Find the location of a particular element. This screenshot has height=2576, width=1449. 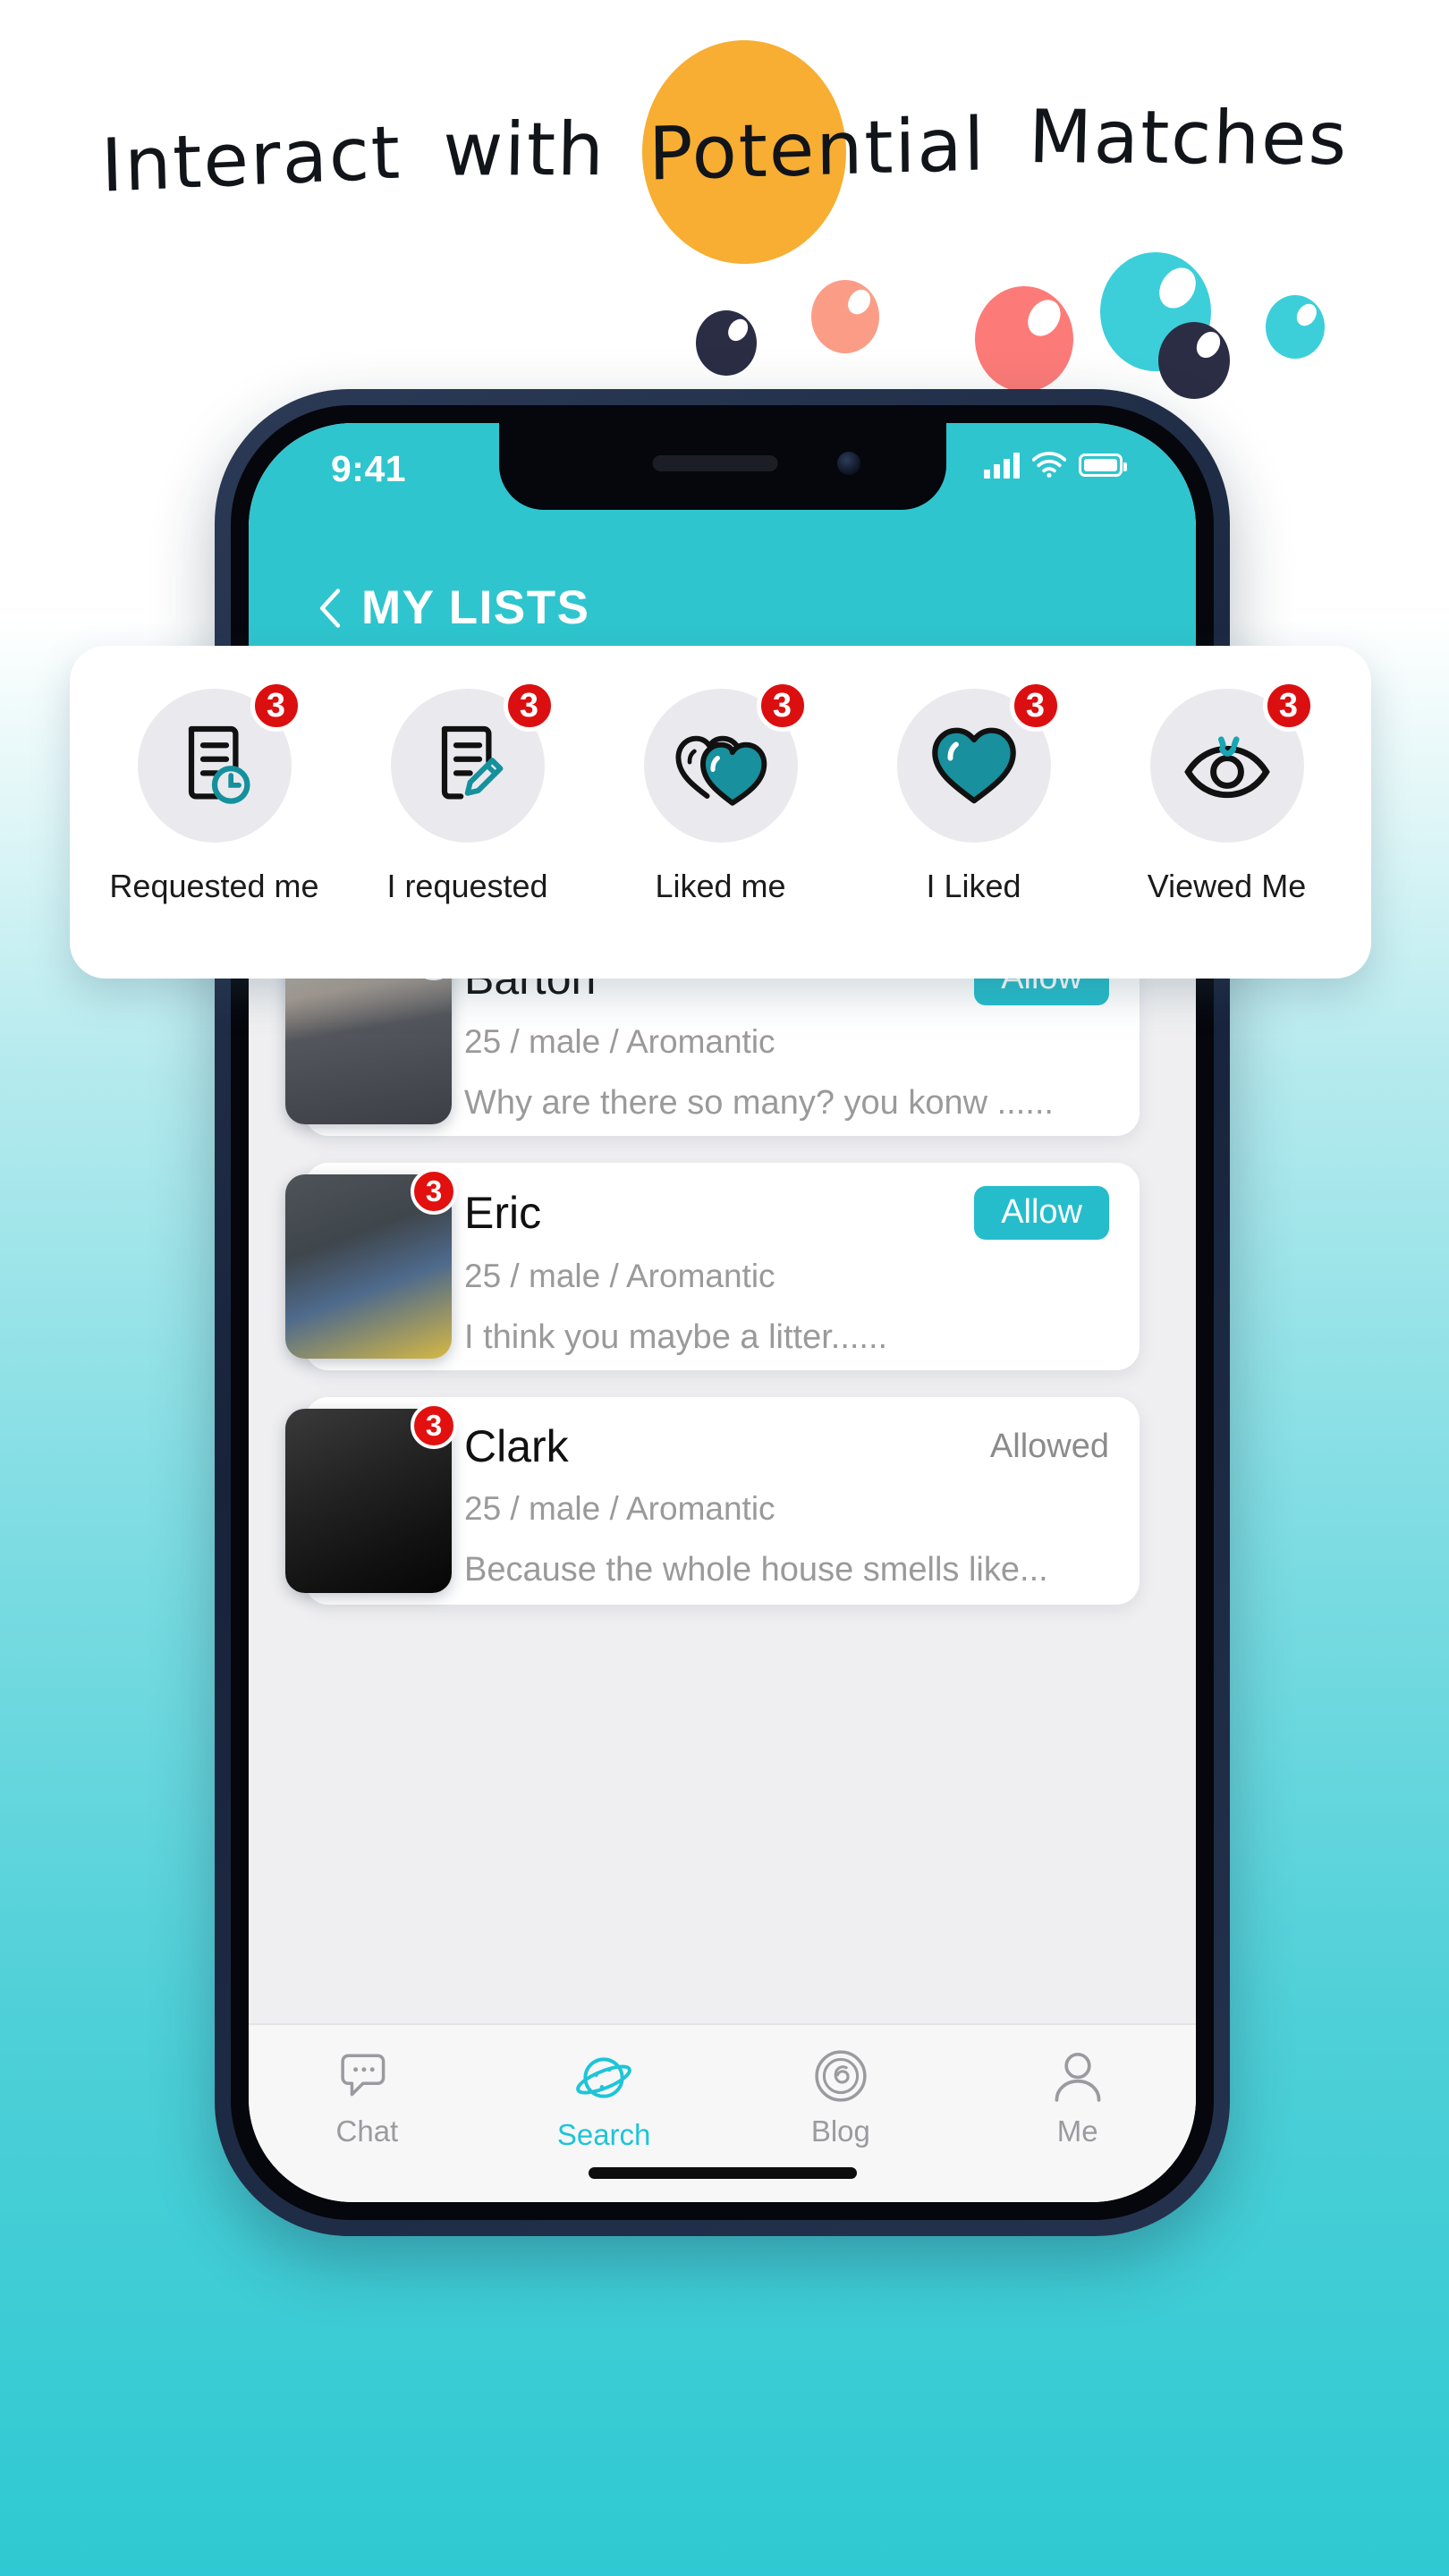

filter-label-i-liked: I Liked is located at coordinates (973, 886).